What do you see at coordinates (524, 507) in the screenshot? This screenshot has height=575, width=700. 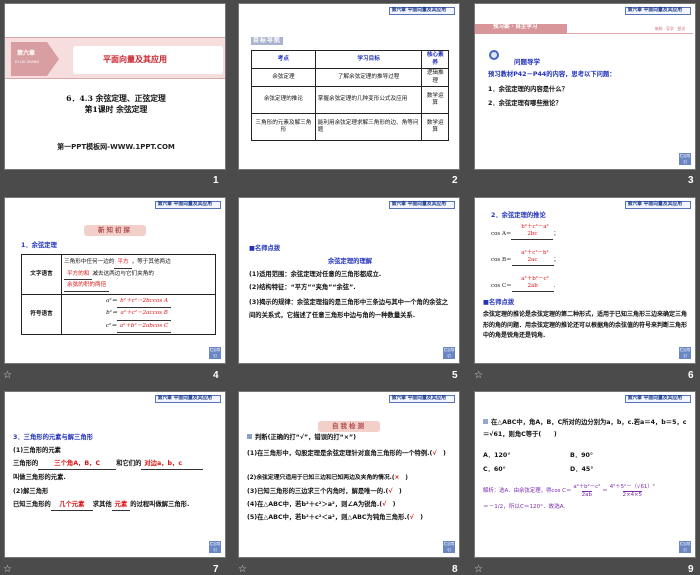 I see `solution-end: ＝－1/2，所以C＝120°．故选A.` at bounding box center [524, 507].